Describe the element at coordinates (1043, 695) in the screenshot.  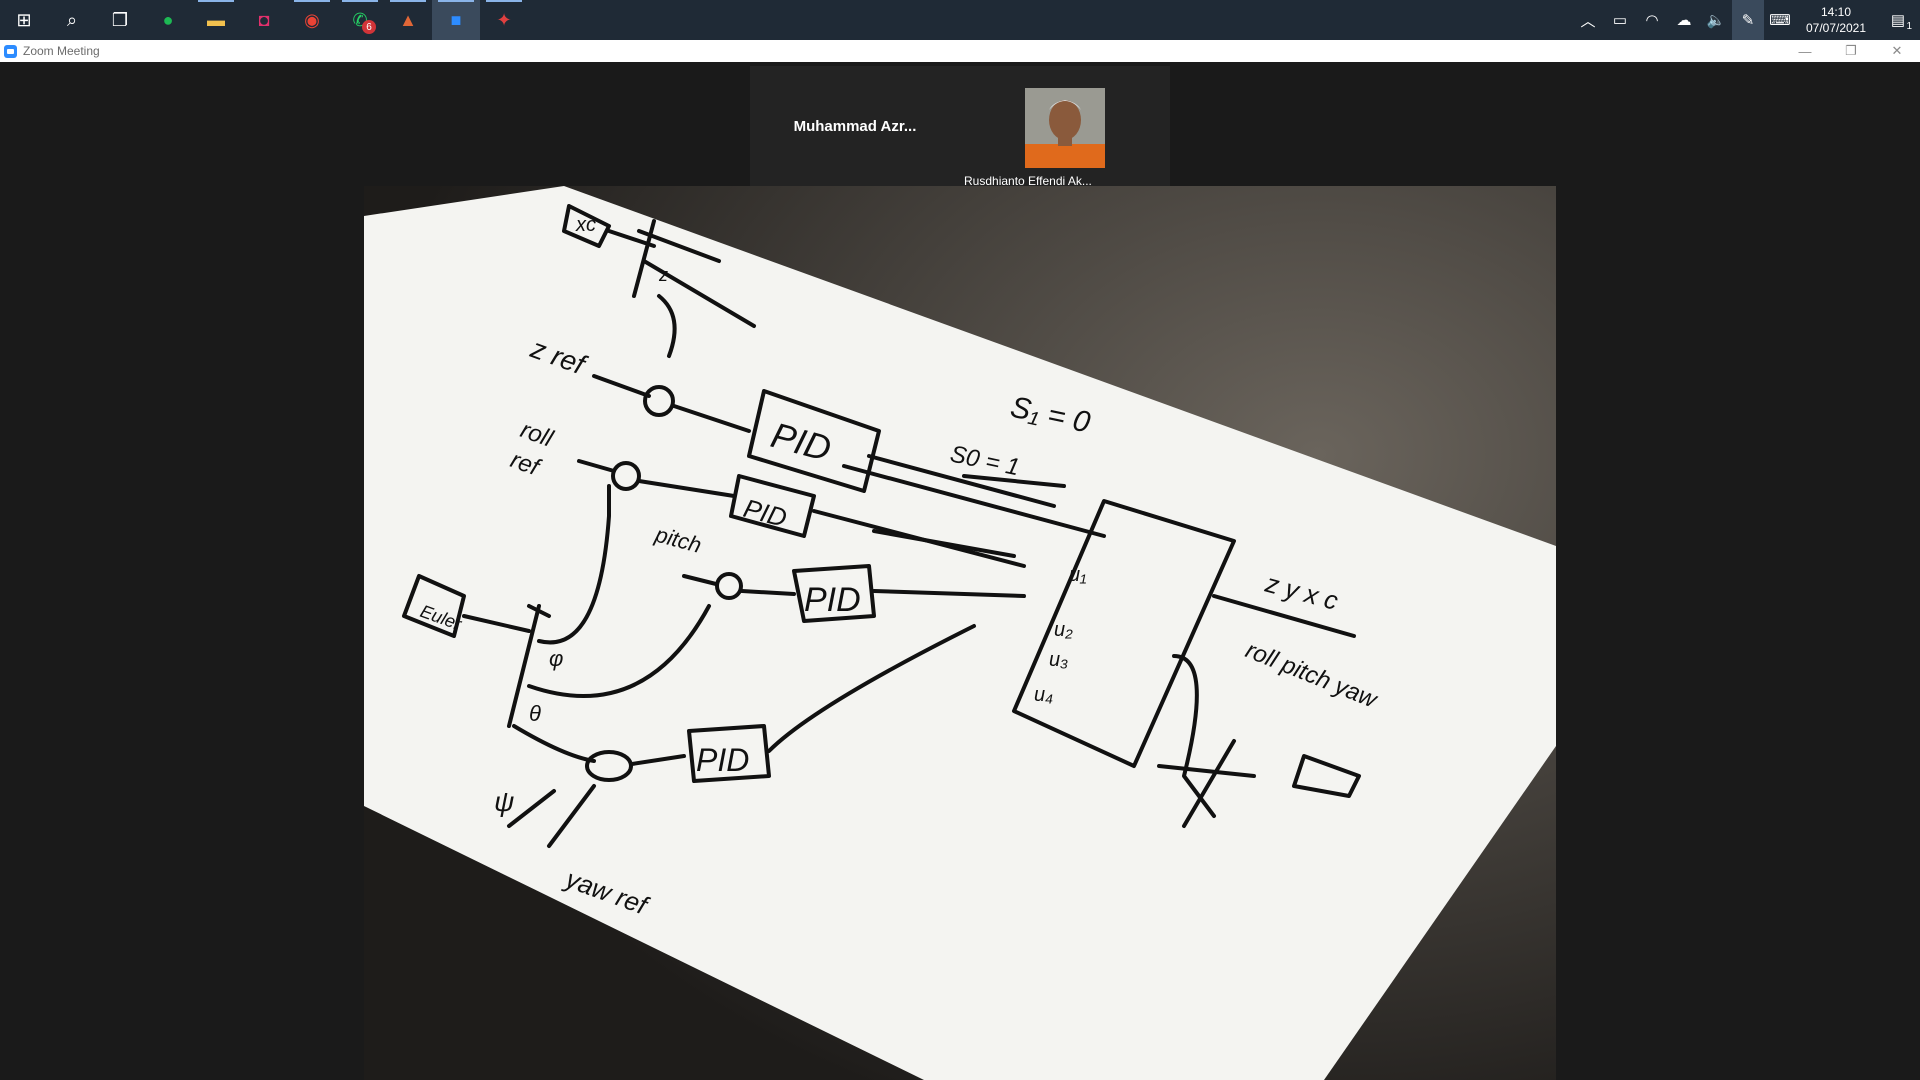
I see `label-u4: u₄` at that location.